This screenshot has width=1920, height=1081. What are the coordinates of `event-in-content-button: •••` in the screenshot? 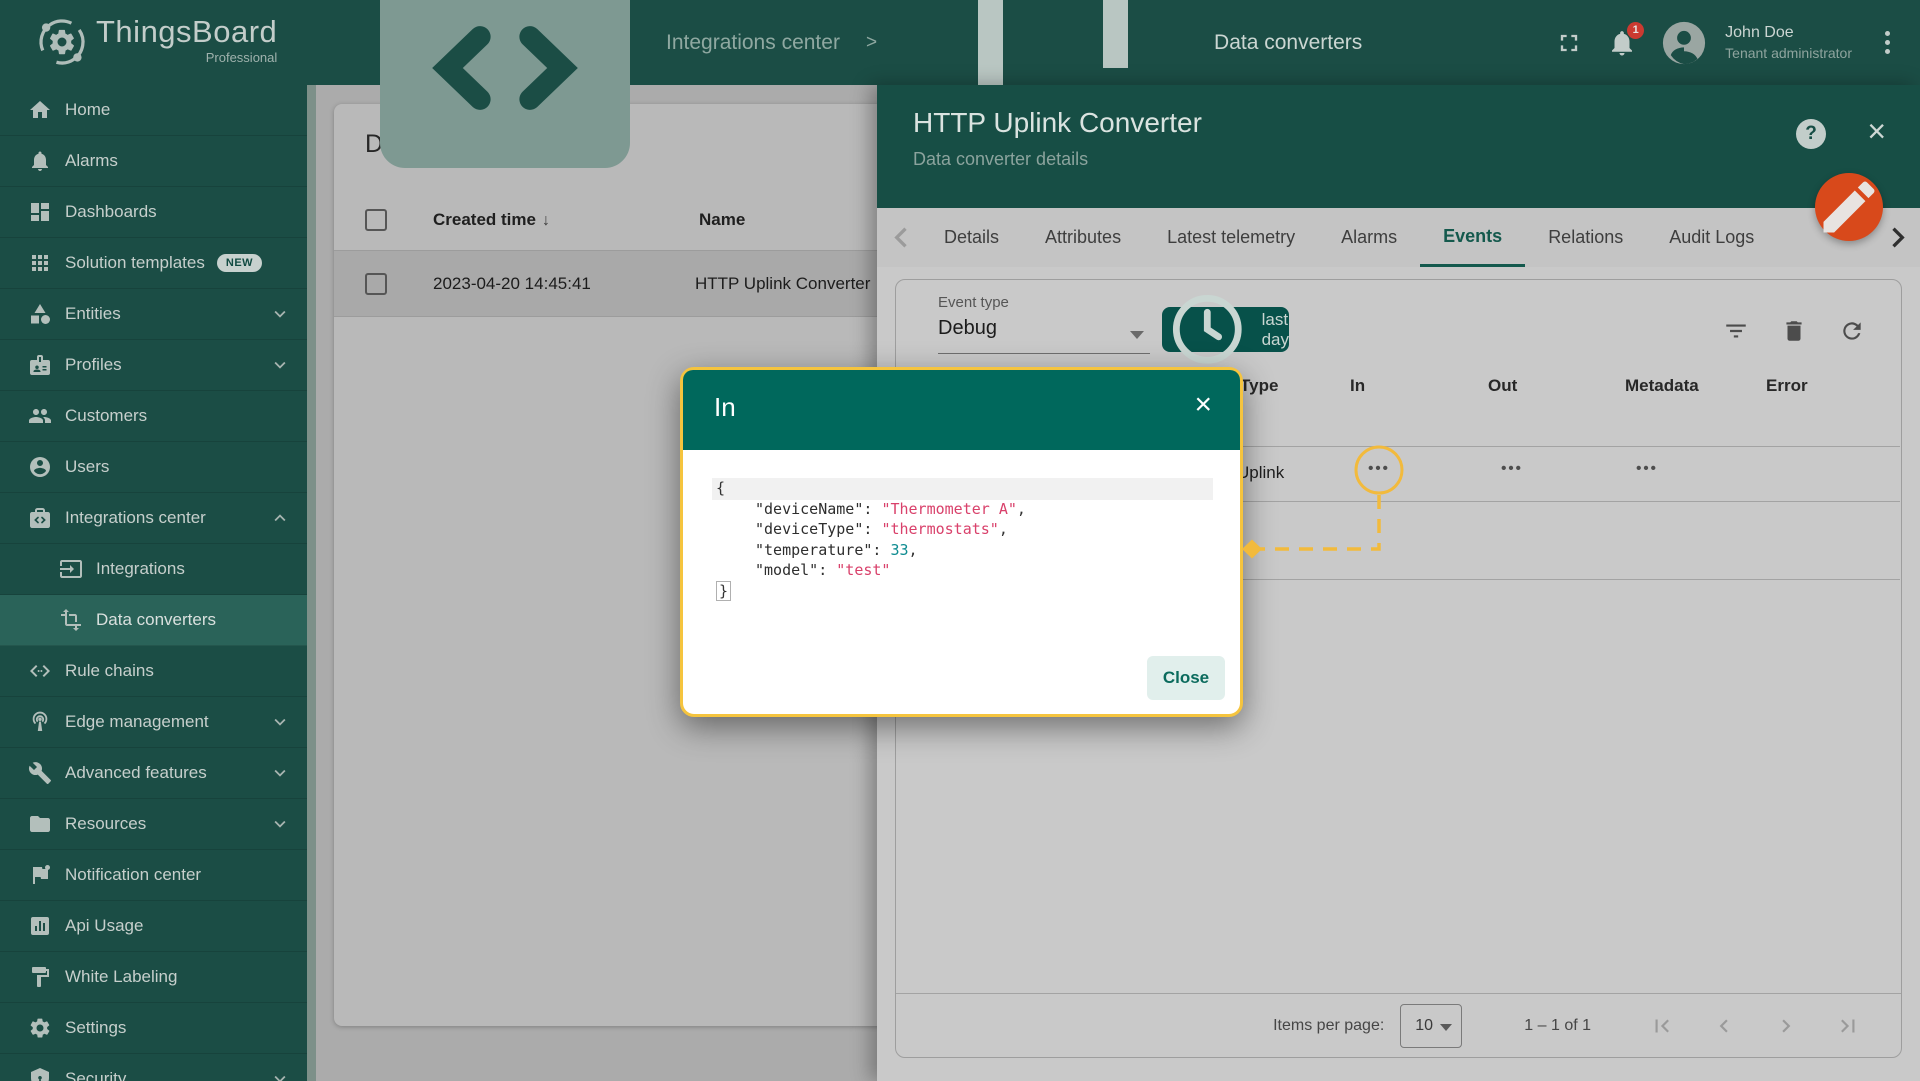 It's located at (1379, 468).